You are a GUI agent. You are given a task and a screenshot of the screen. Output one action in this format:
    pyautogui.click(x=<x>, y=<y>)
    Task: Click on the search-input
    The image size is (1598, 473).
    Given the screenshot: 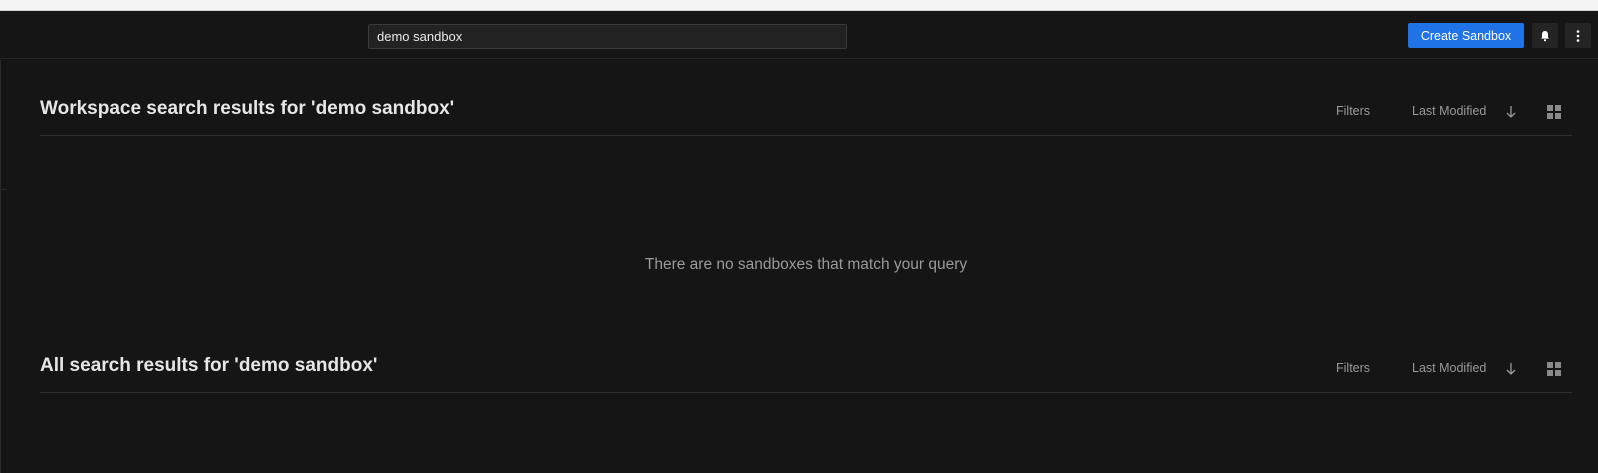 What is the action you would take?
    pyautogui.click(x=607, y=36)
    